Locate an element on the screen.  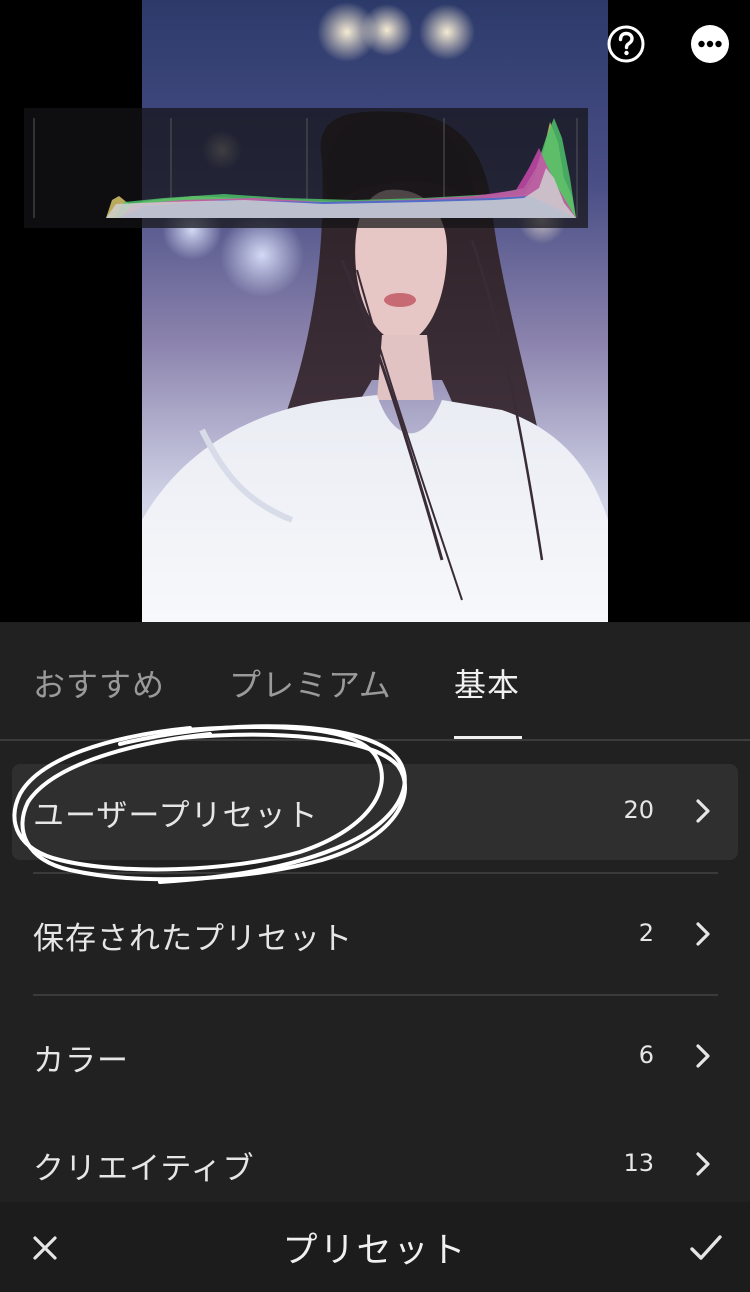
preset-group-label: 保存されたプリセット is located at coordinates (193, 939).